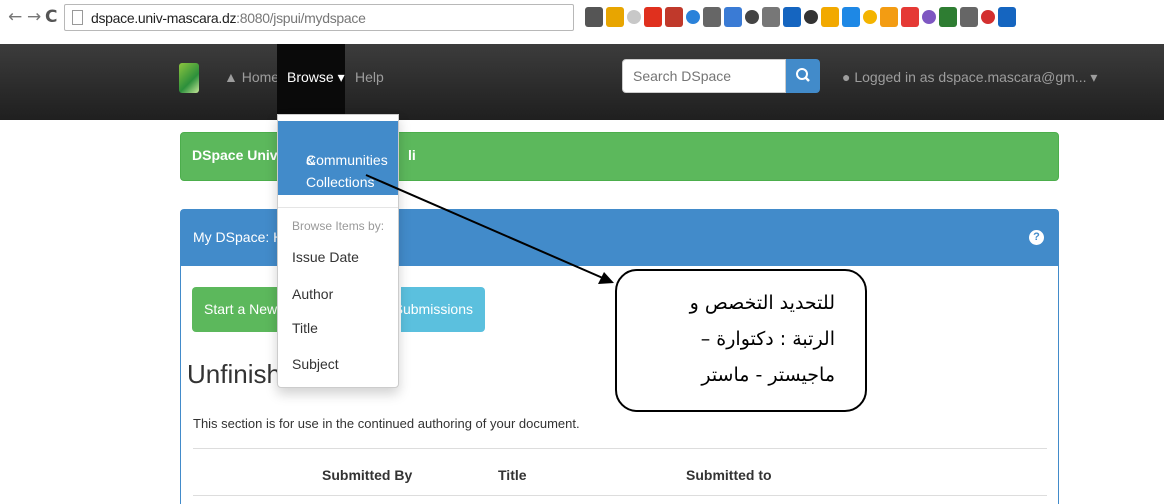  What do you see at coordinates (489, 229) in the screenshot?
I see `annotation-arrow` at bounding box center [489, 229].